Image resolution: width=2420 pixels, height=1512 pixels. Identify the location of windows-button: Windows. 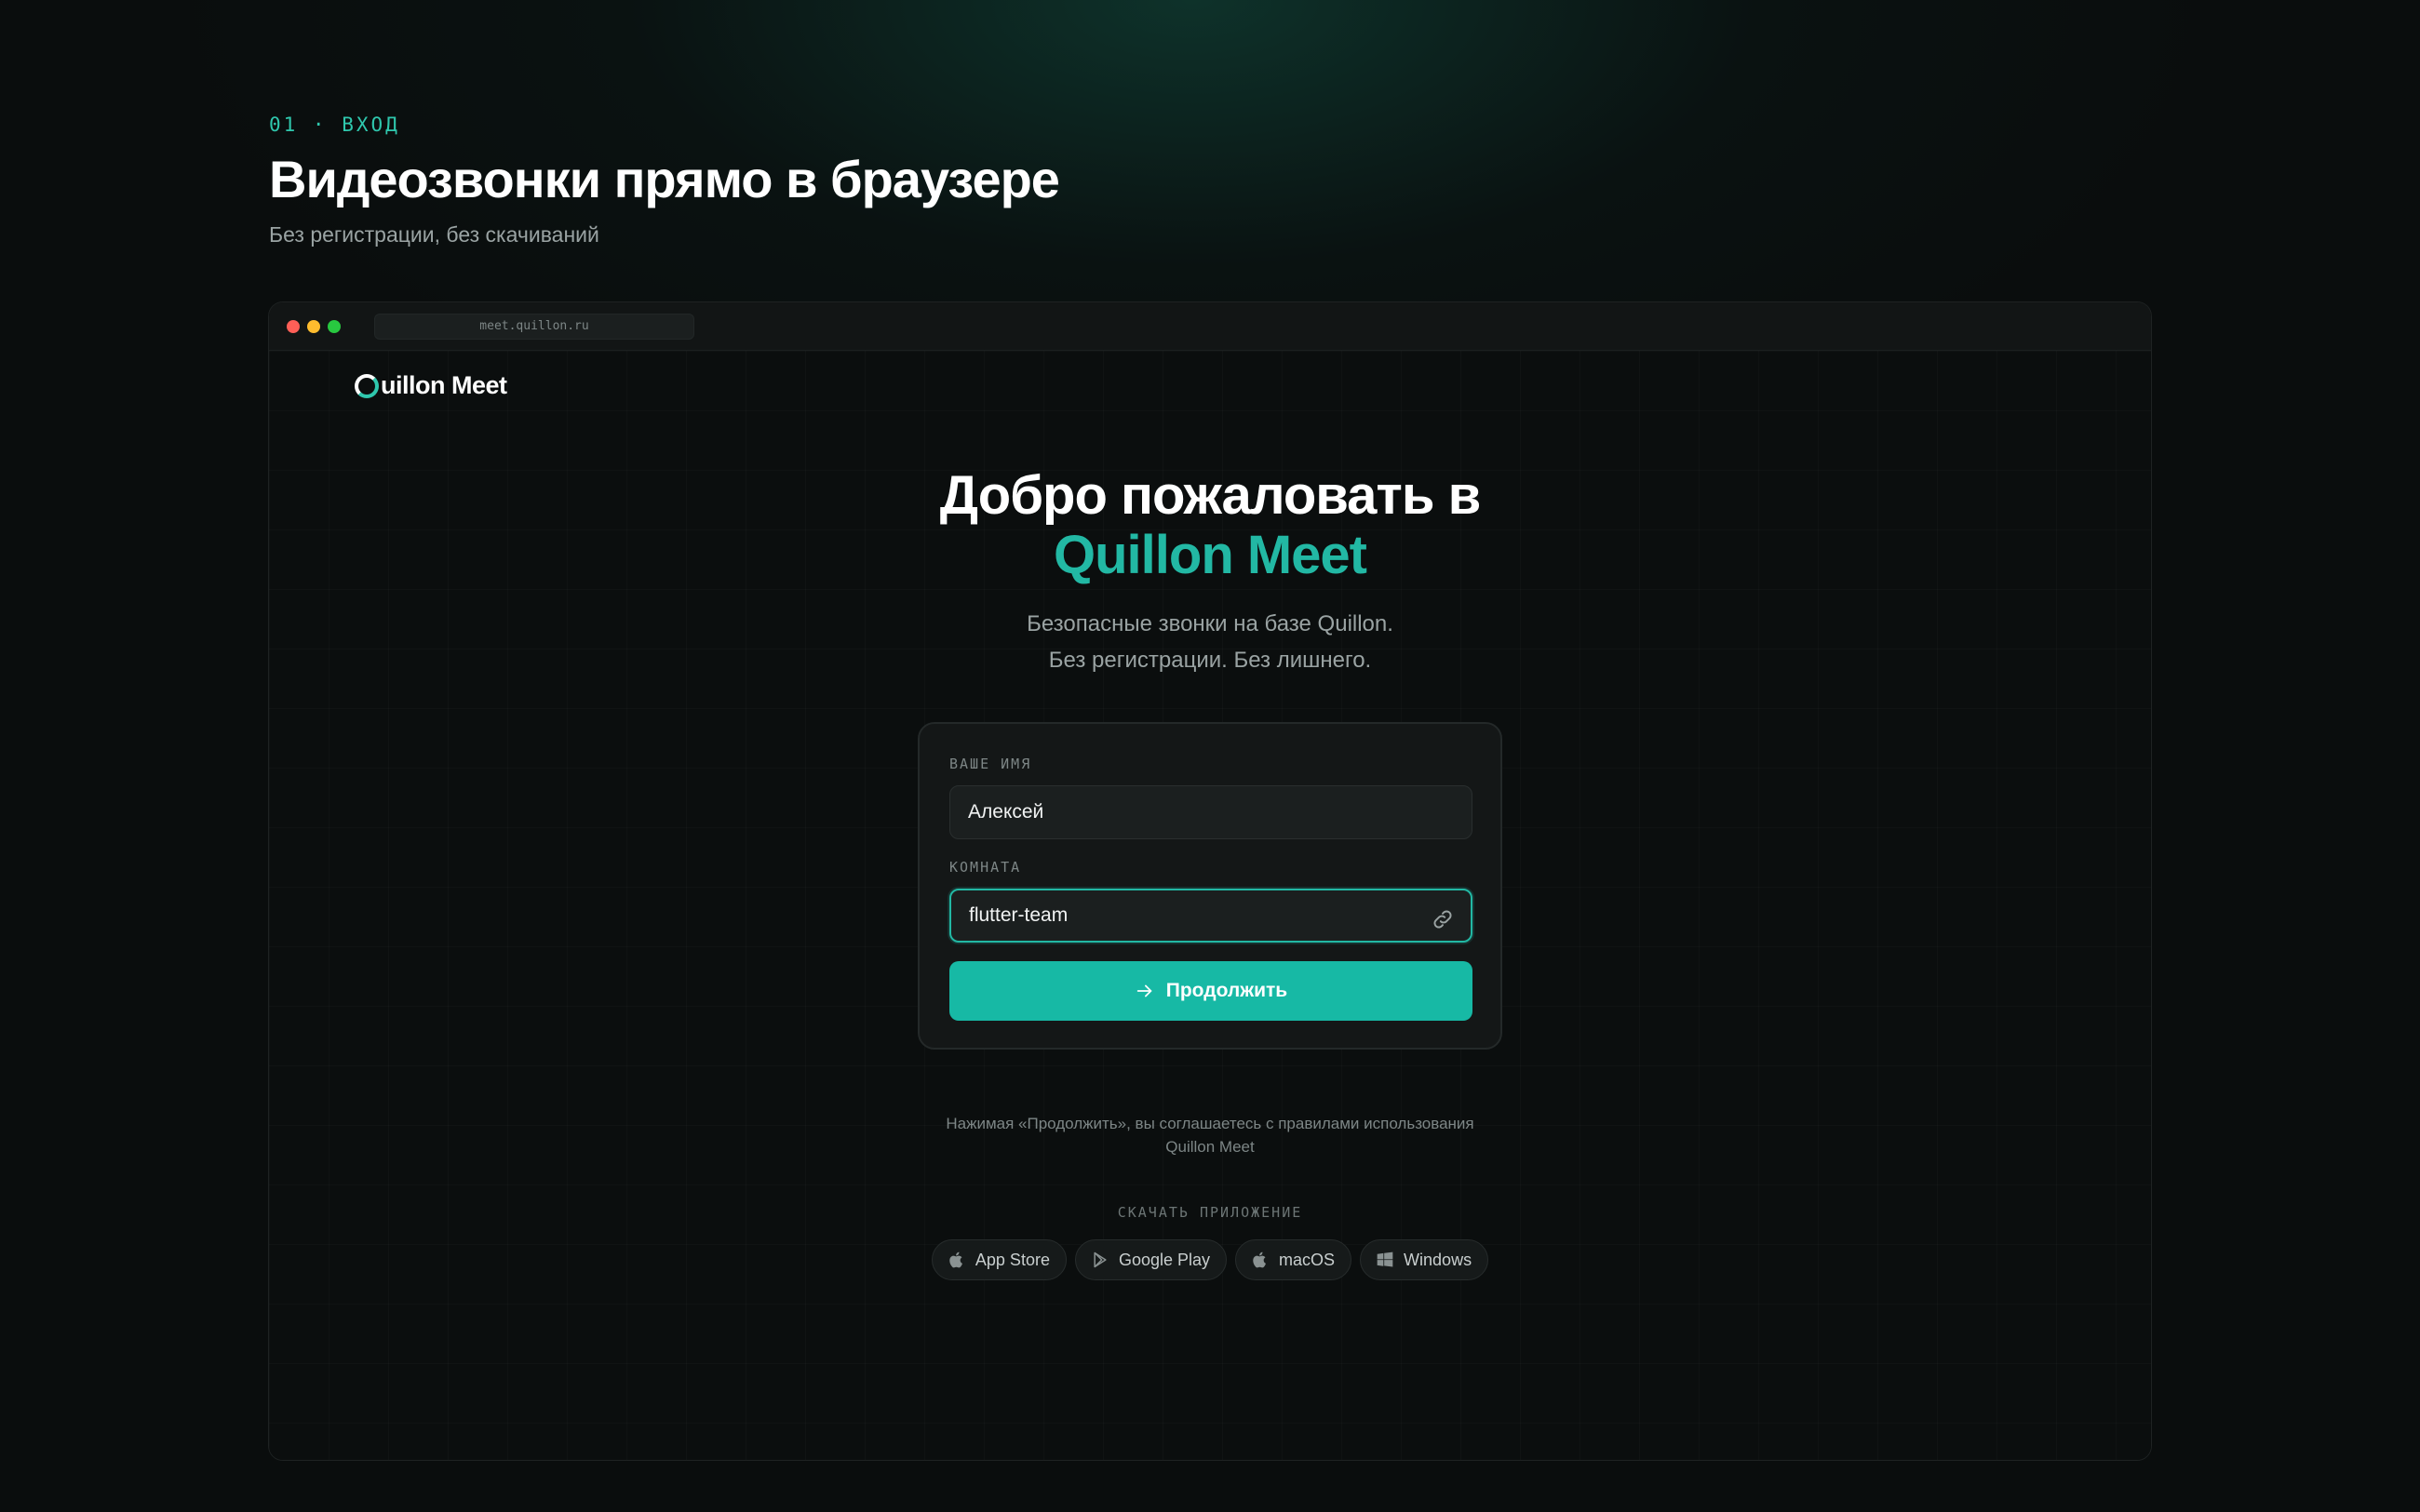
(1424, 1259).